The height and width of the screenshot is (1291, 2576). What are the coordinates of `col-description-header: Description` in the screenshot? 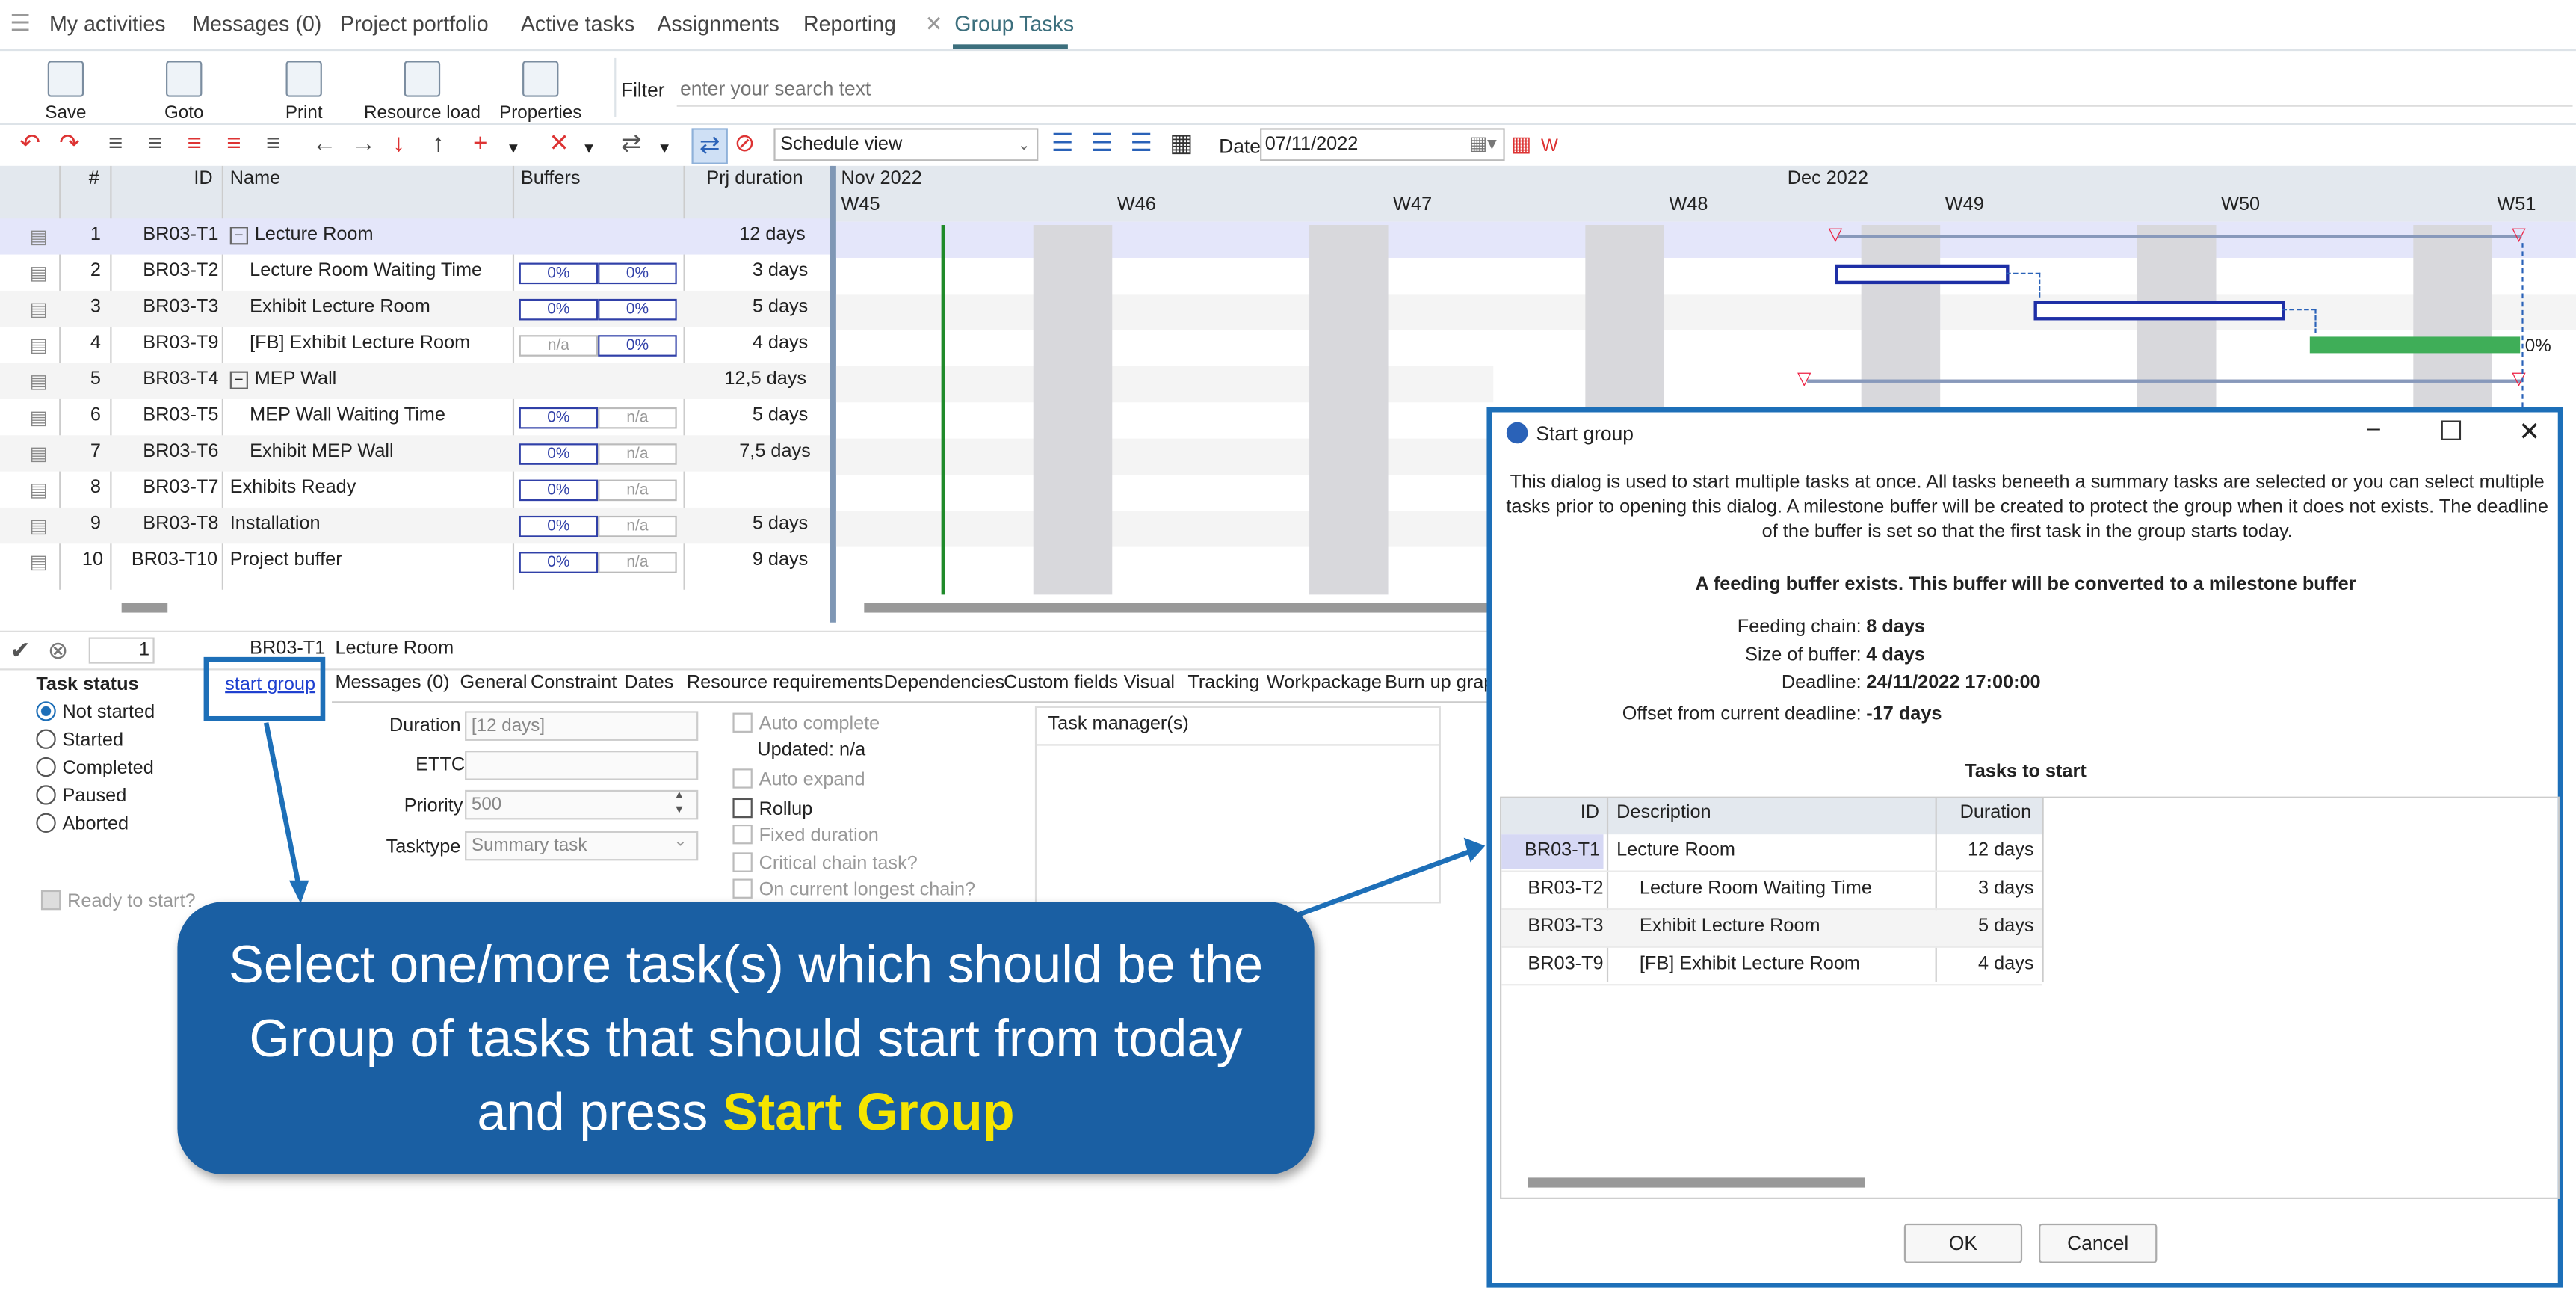 It's located at (1664, 812).